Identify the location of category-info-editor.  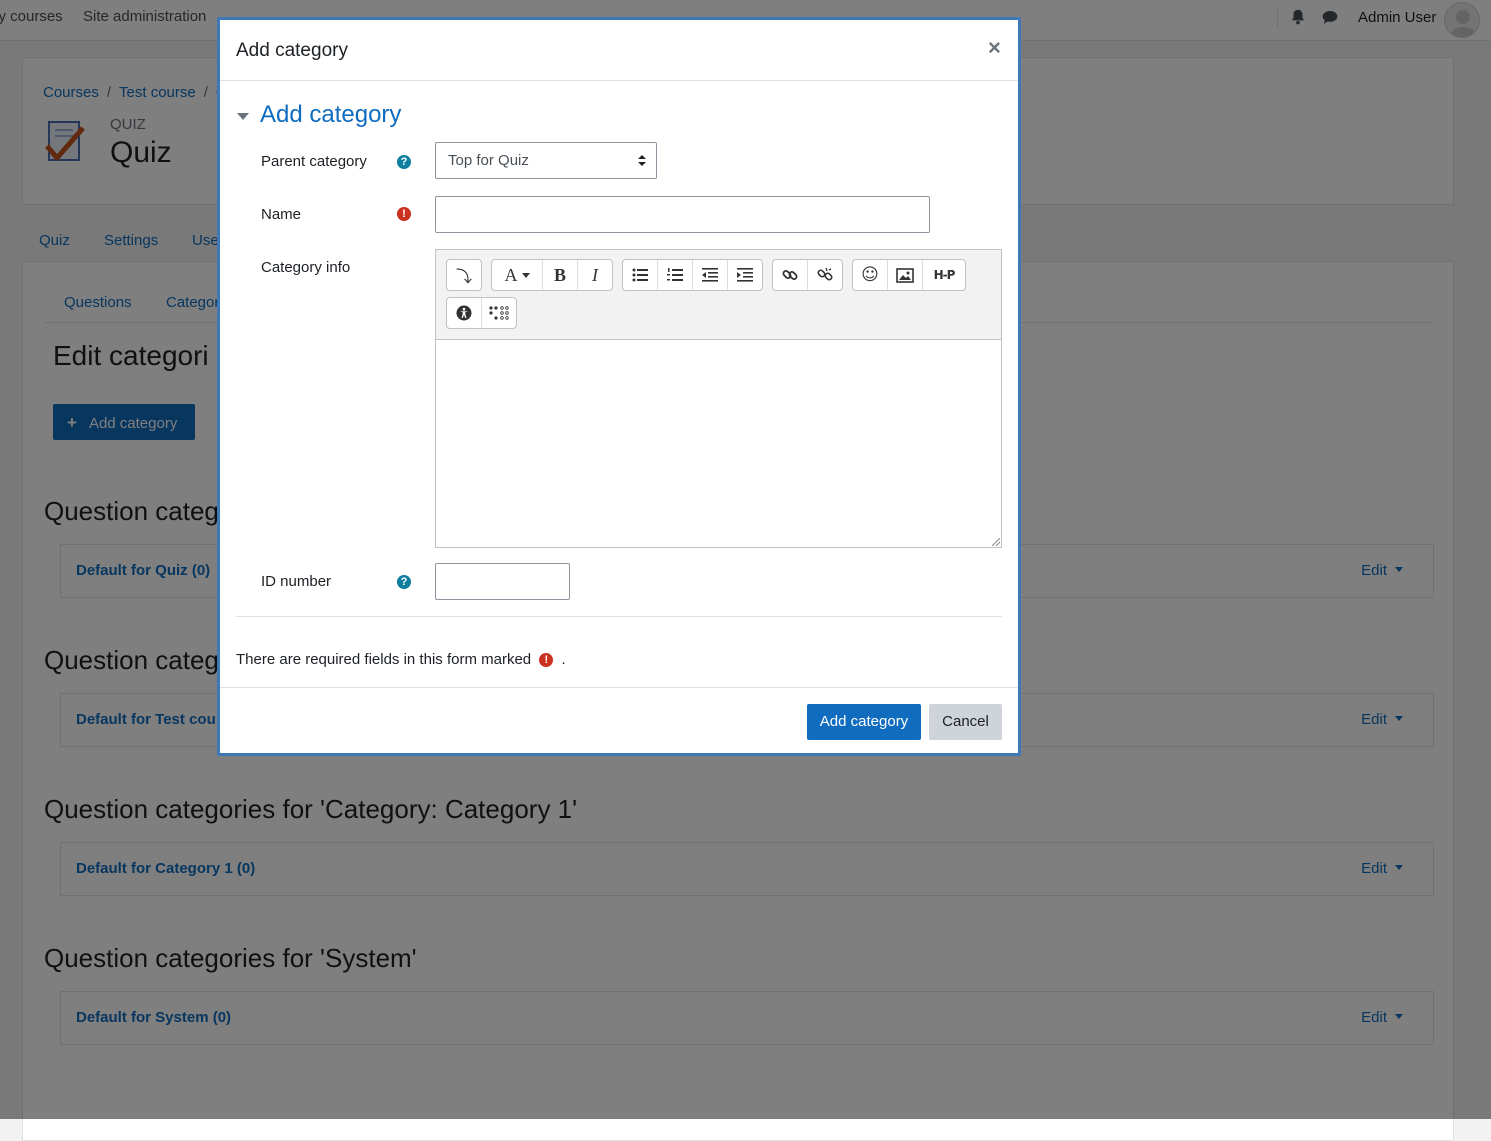
(718, 443).